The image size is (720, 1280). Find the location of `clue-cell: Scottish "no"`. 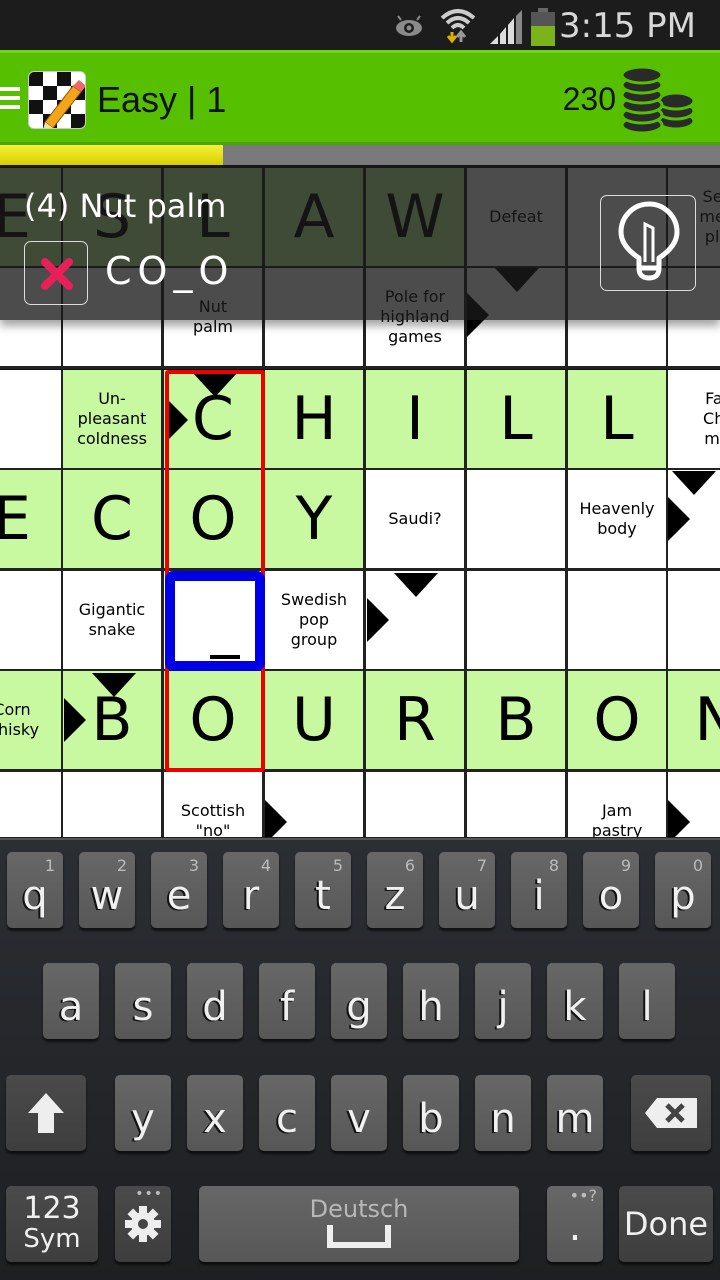

clue-cell: Scottish "no" is located at coordinates (214, 804).